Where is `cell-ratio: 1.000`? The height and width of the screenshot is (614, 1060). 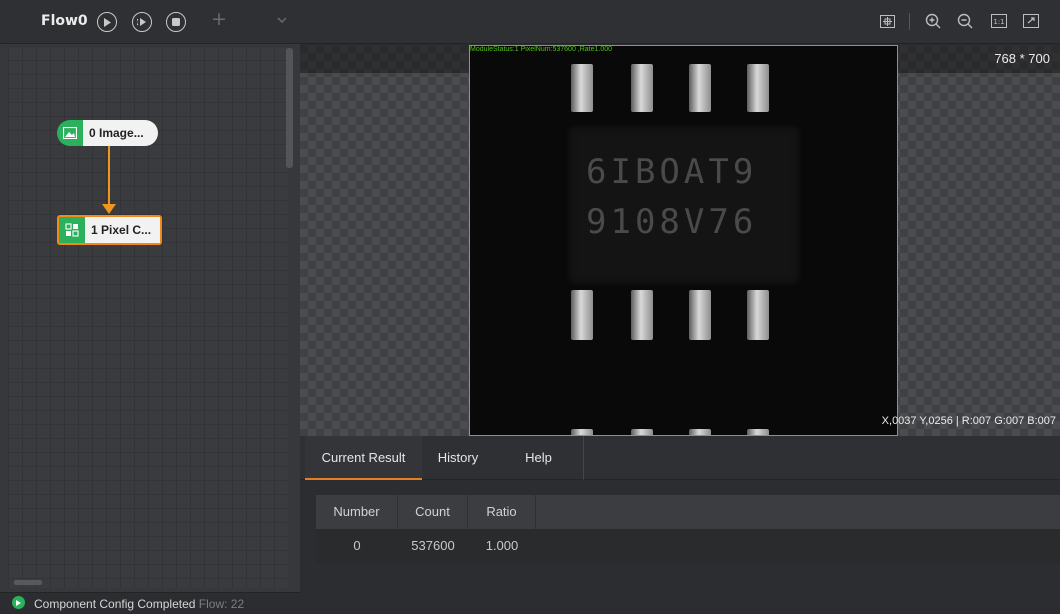 cell-ratio: 1.000 is located at coordinates (502, 545).